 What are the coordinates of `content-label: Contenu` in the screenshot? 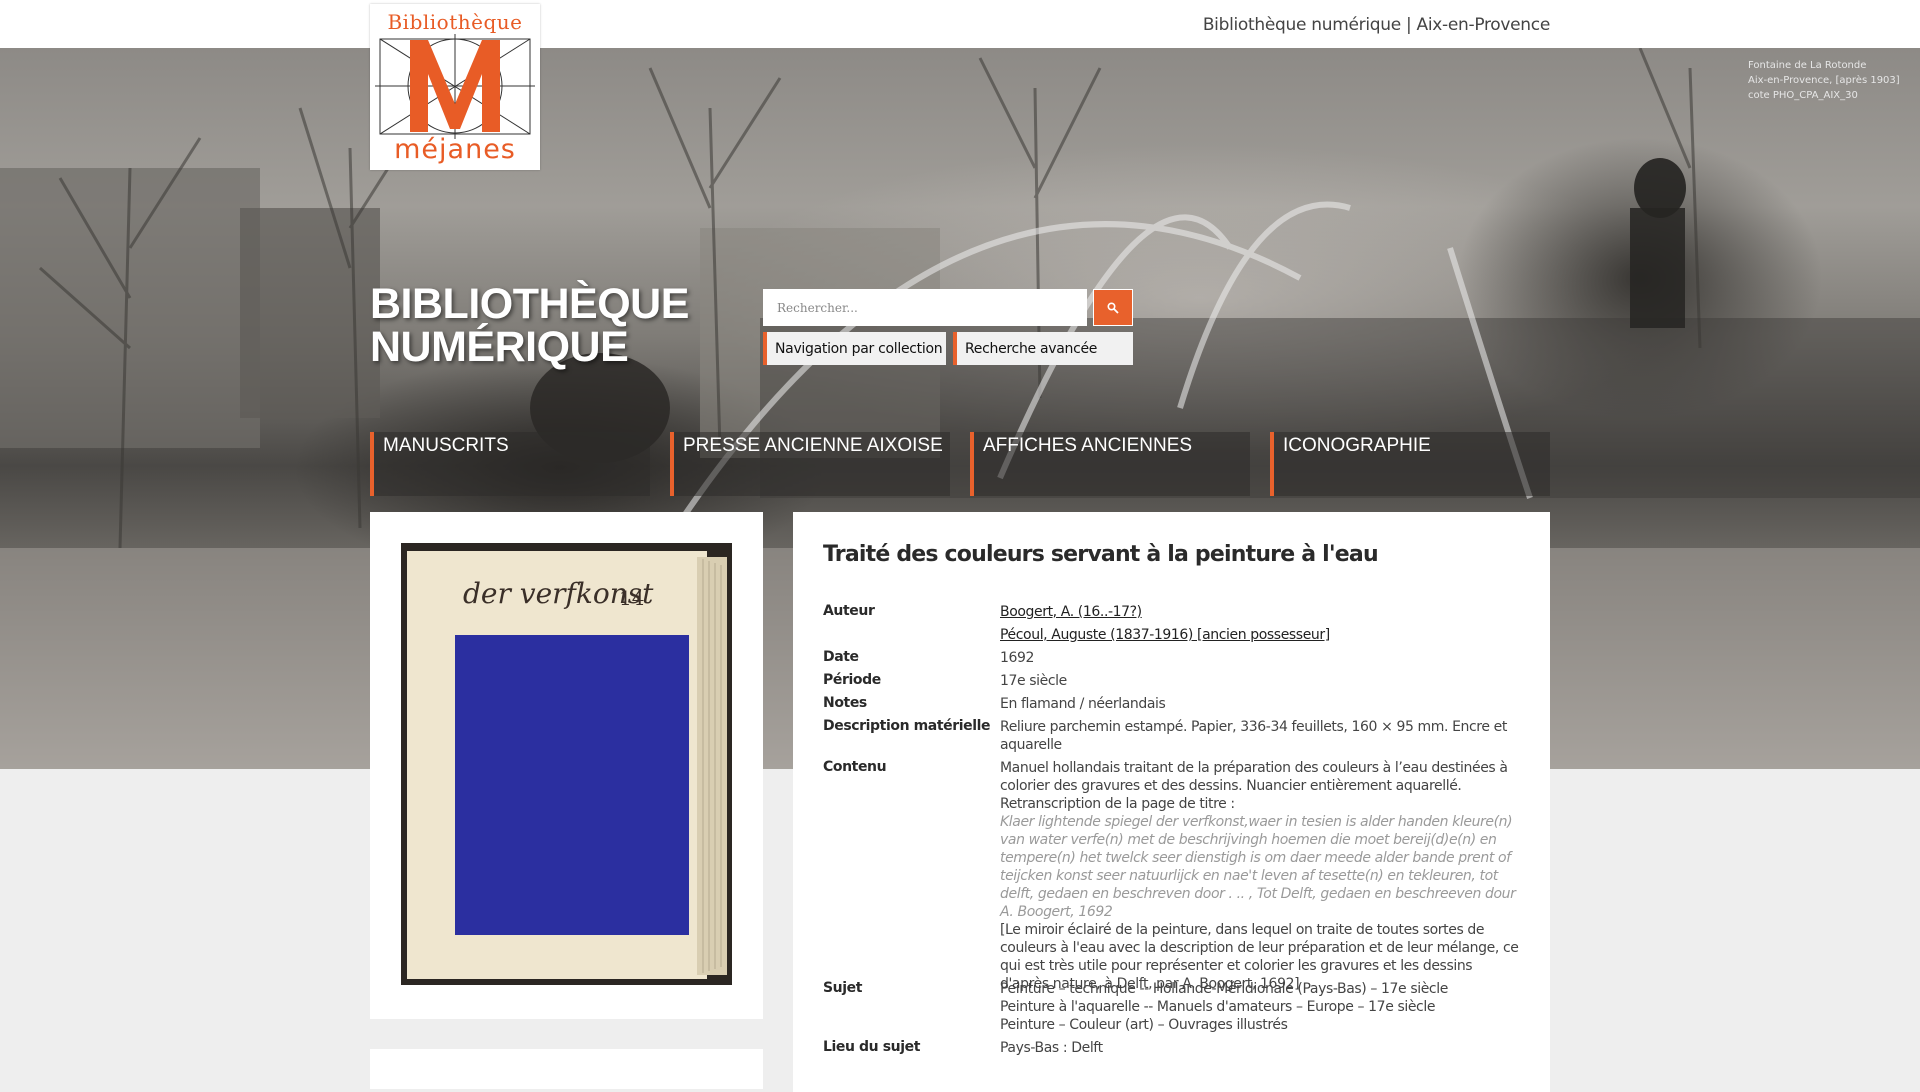 It's located at (855, 767).